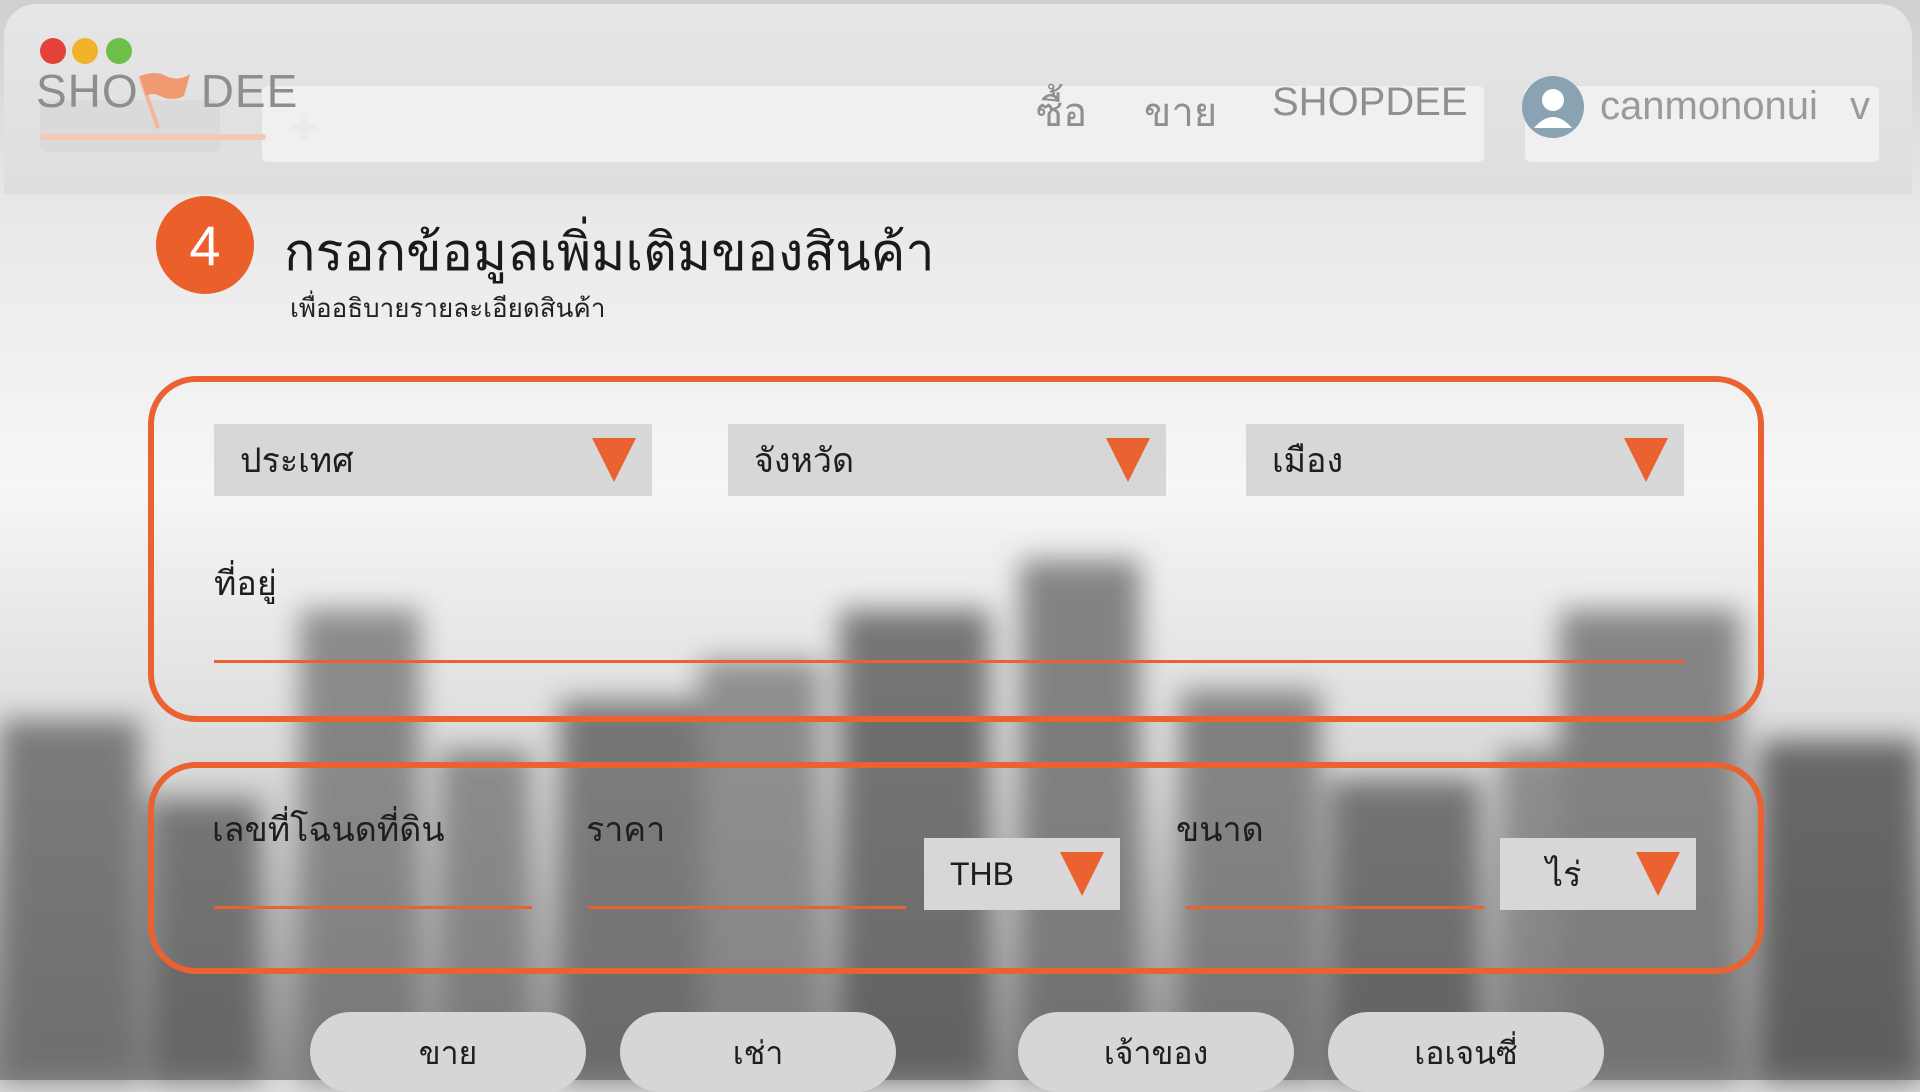 The height and width of the screenshot is (1092, 1920). I want to click on nav-buy: ซื้อ, so click(1061, 112).